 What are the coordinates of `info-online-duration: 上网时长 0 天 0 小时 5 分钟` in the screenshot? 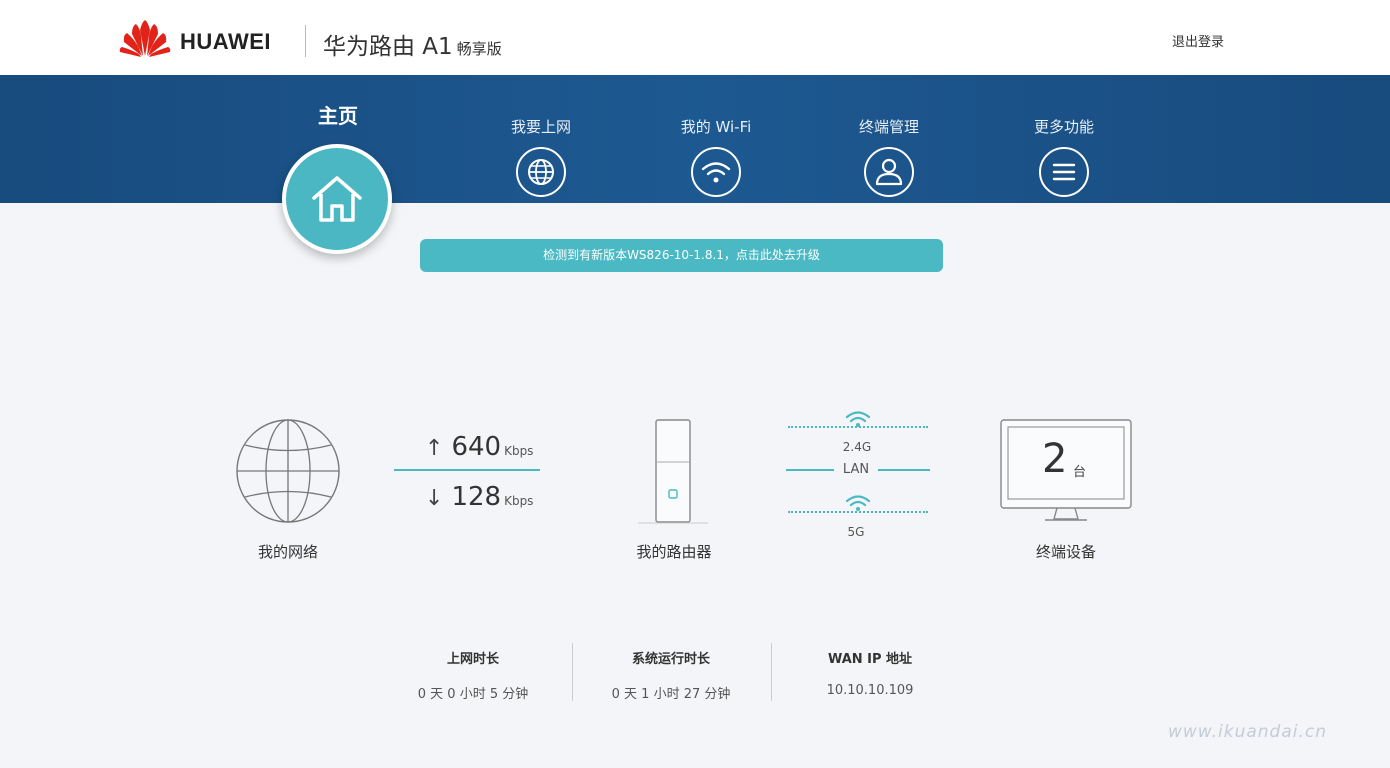 It's located at (473, 675).